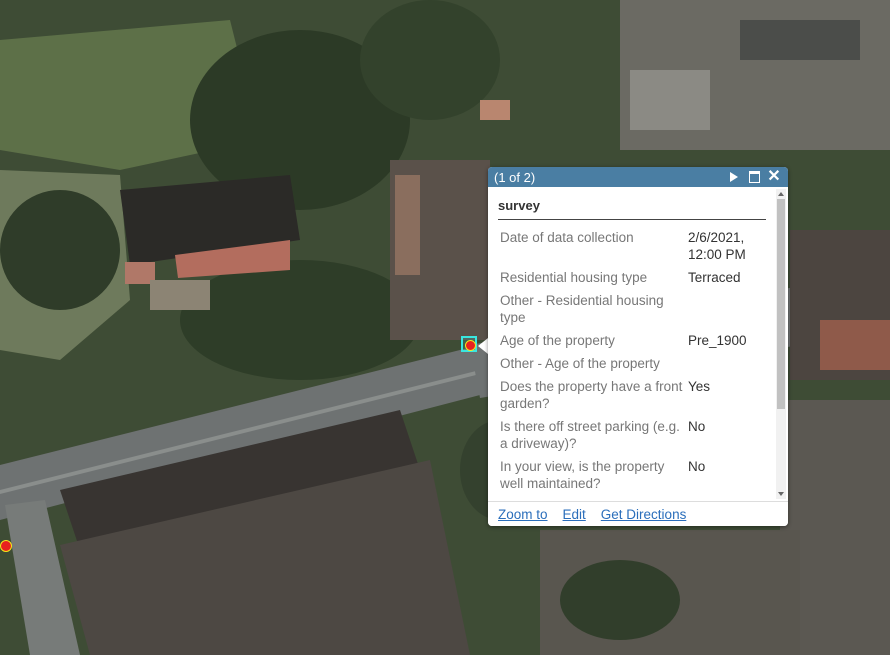 The height and width of the screenshot is (655, 890). What do you see at coordinates (591, 395) in the screenshot?
I see `attribute-label: Does the property have a front garden?` at bounding box center [591, 395].